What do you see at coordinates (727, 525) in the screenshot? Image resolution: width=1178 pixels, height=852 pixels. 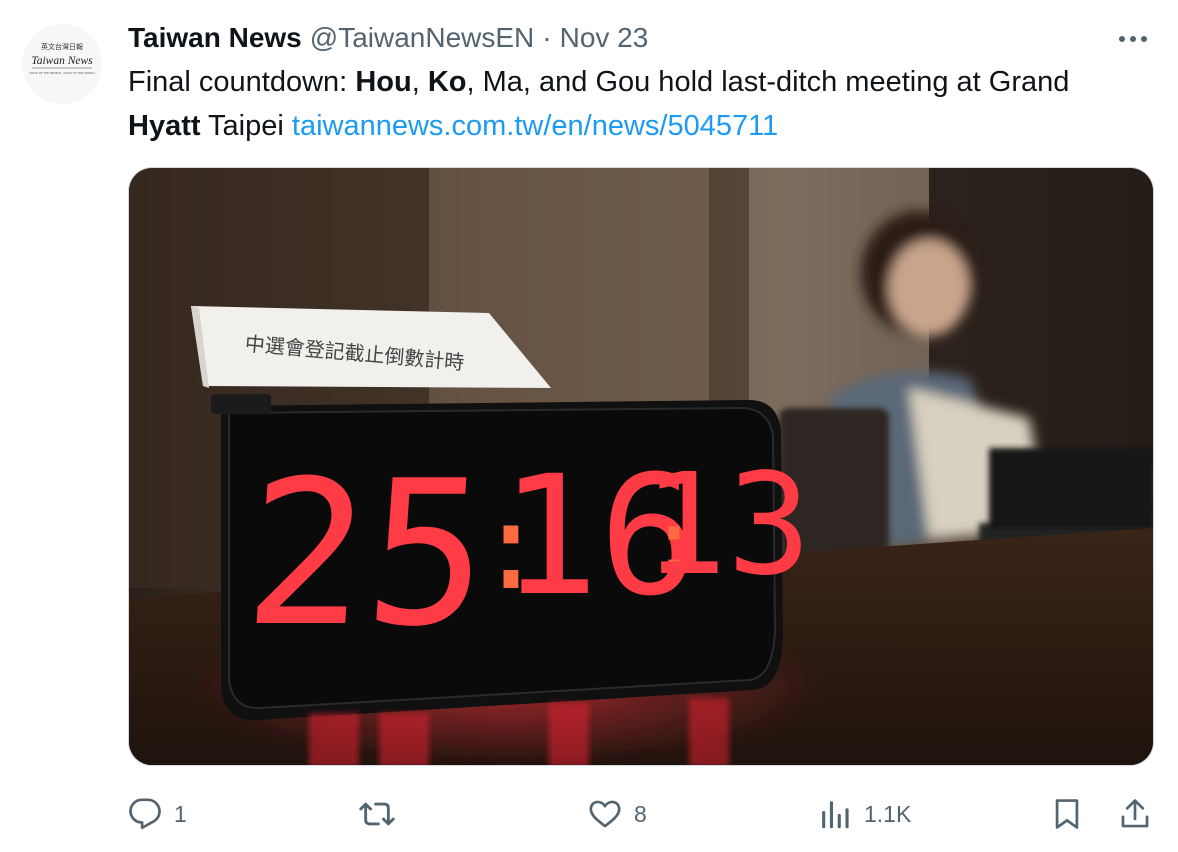 I see `clock-seconds: 13` at bounding box center [727, 525].